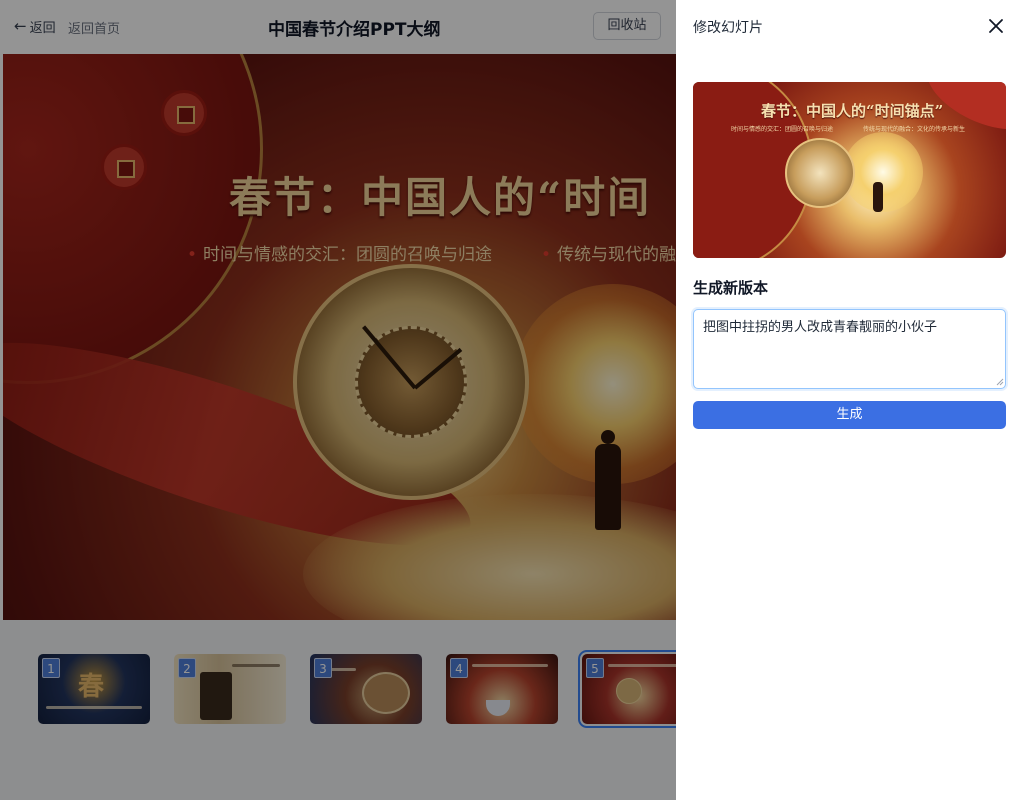 The width and height of the screenshot is (1024, 800). What do you see at coordinates (883, 172) in the screenshot?
I see `light-glow-decoration` at bounding box center [883, 172].